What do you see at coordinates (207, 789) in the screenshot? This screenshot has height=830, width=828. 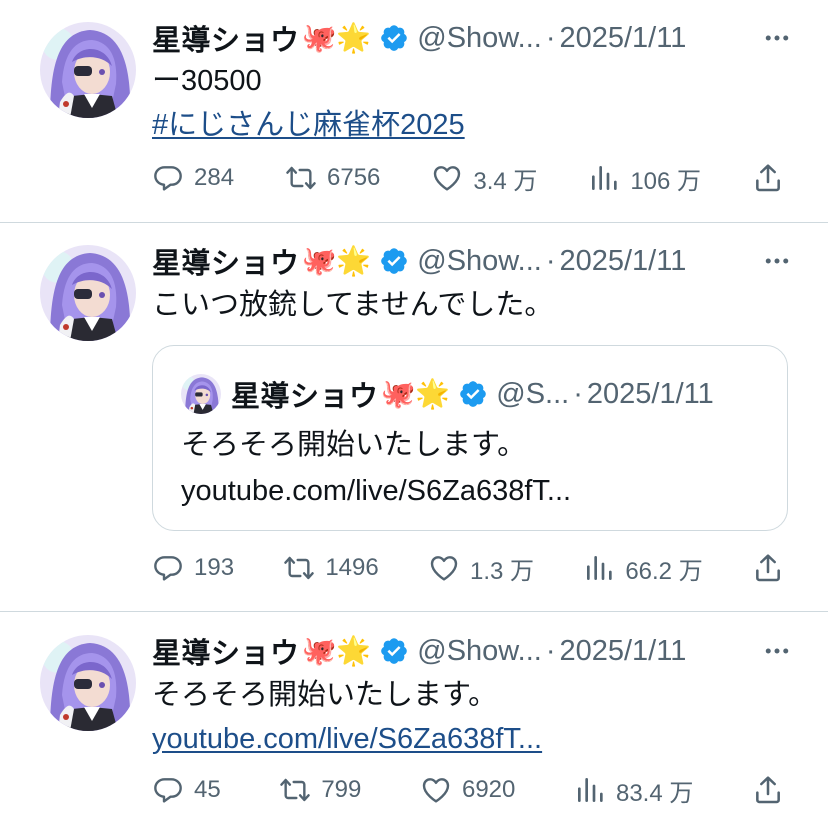 I see `reply-count: 45` at bounding box center [207, 789].